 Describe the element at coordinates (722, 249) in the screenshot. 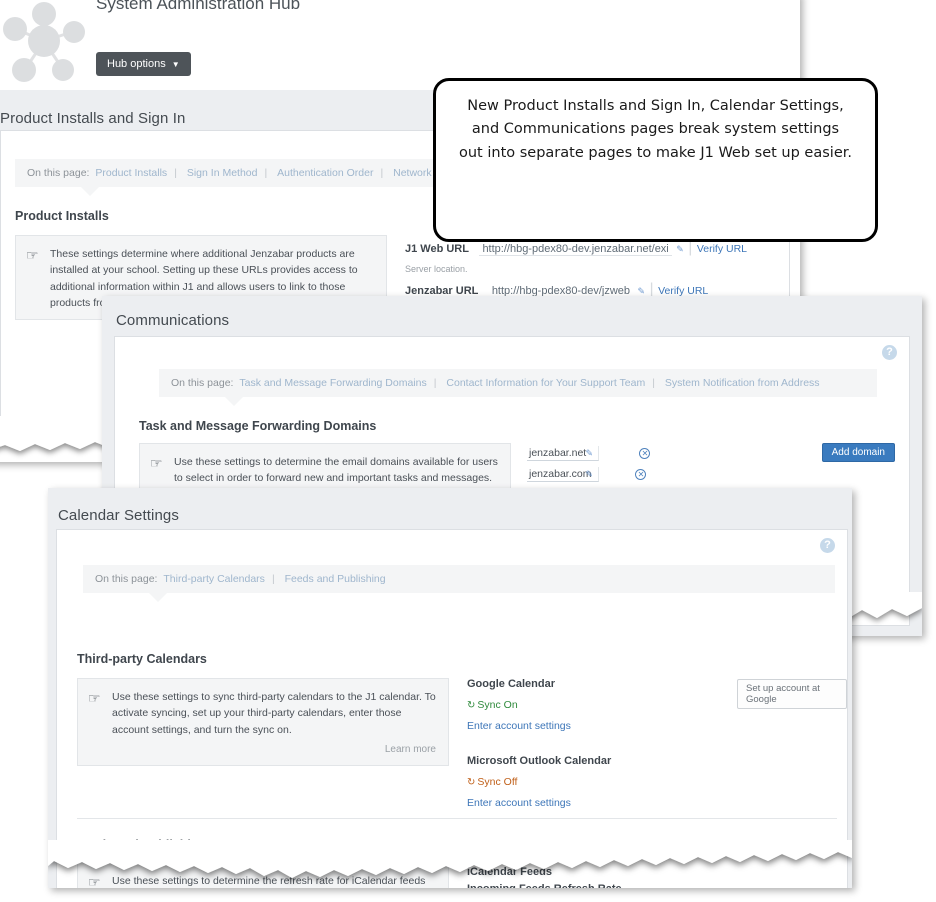

I see `verify-url-link: Verify URL` at that location.